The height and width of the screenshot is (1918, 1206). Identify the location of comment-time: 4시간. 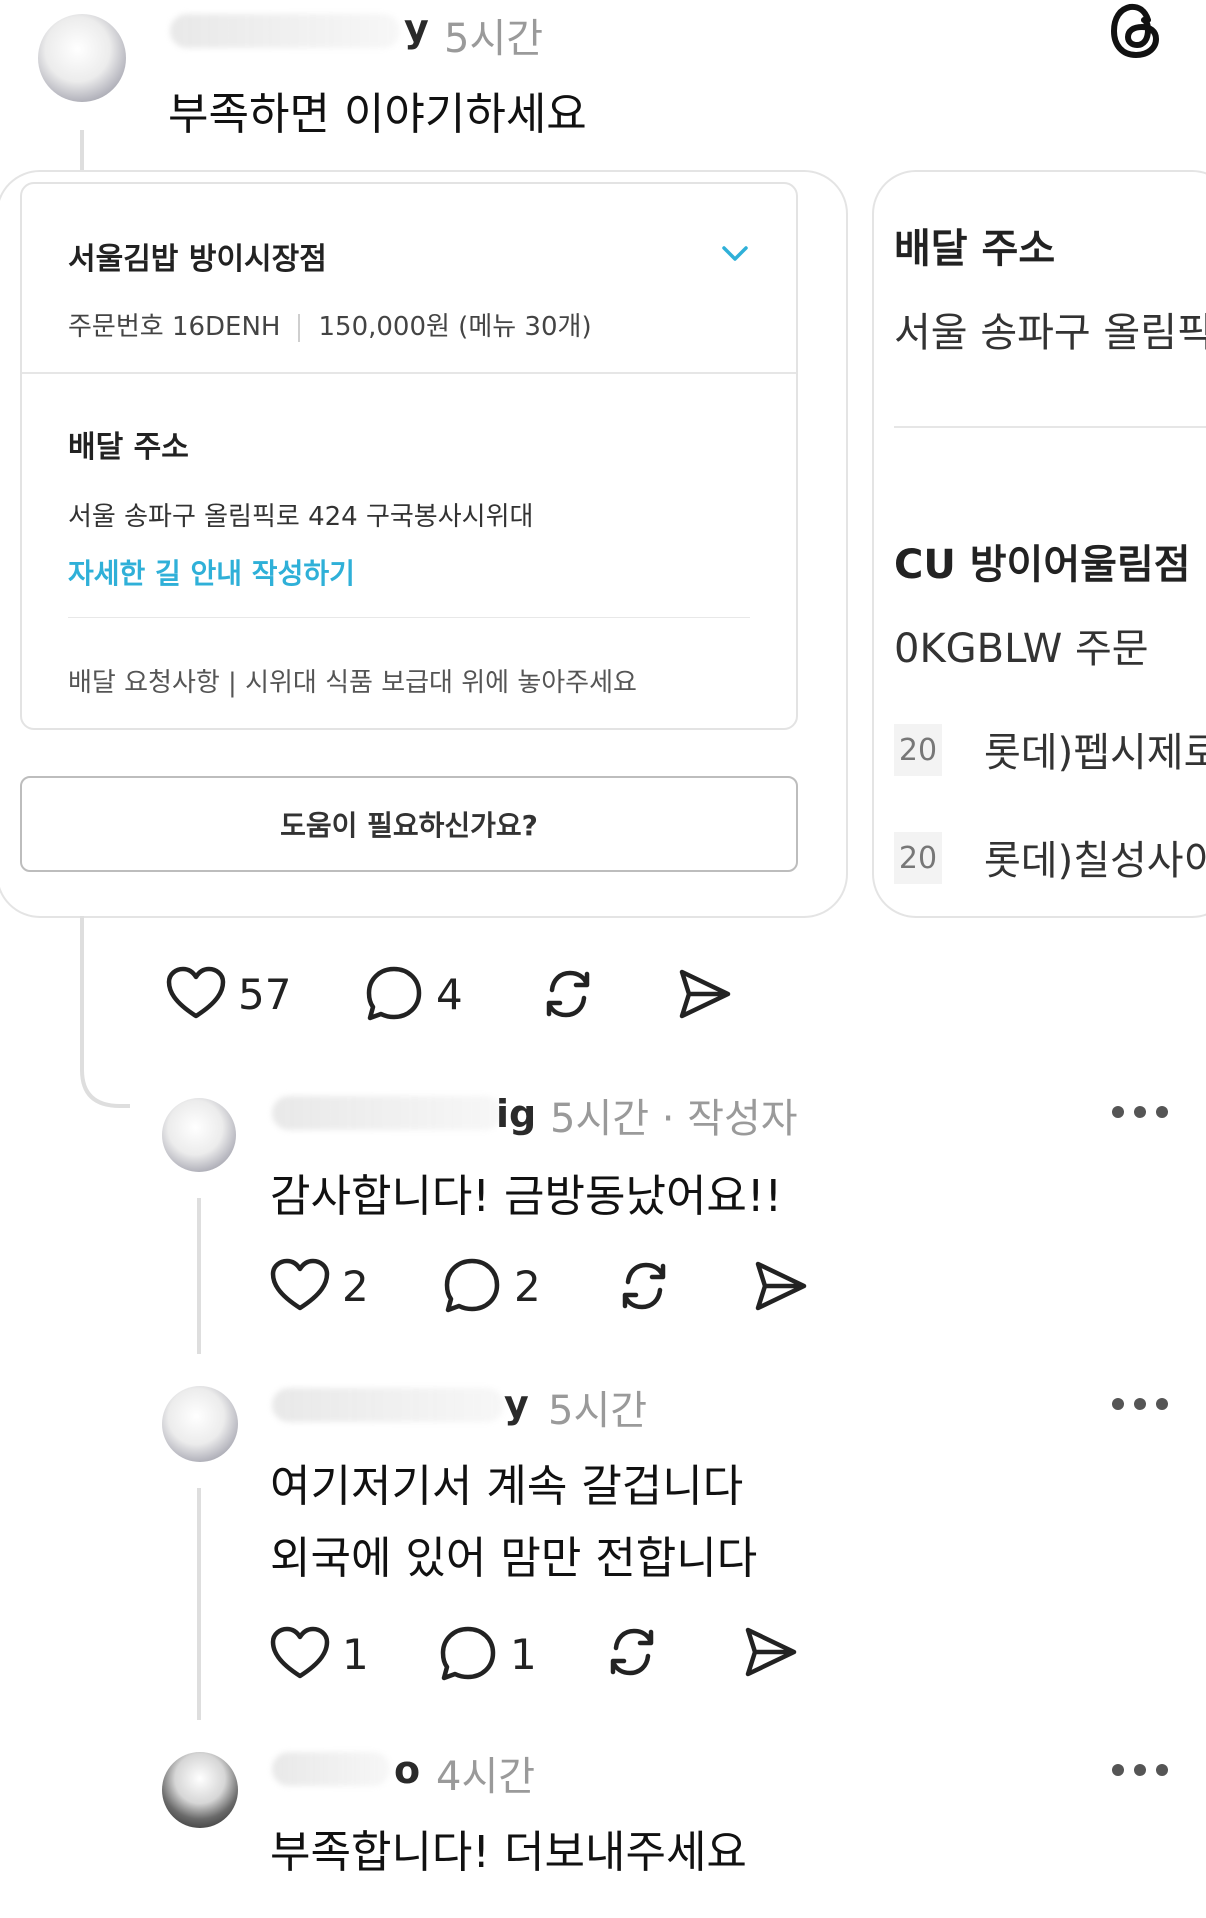
(486, 1777).